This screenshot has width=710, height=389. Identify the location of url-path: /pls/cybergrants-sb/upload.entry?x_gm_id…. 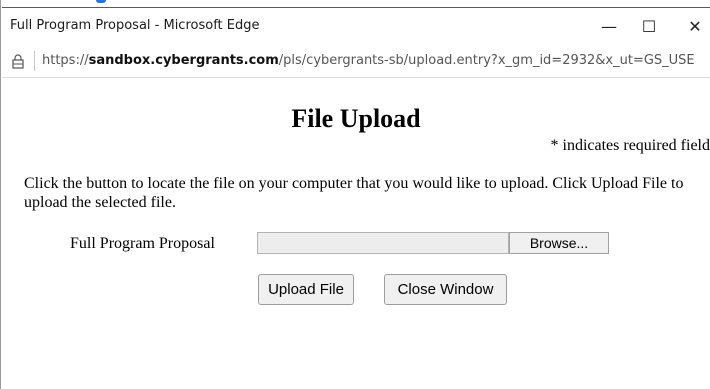
(486, 60).